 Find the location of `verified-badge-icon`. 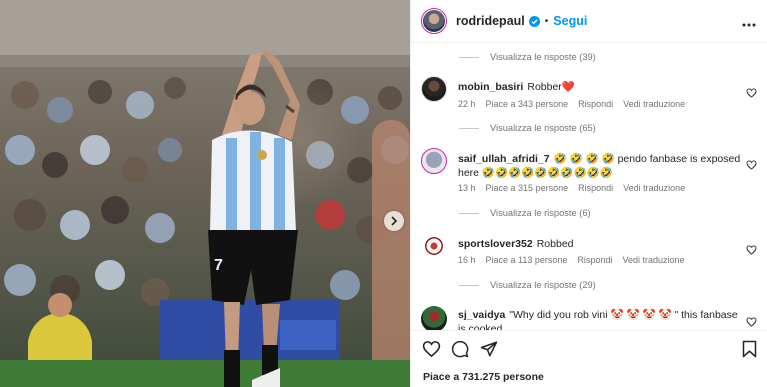

verified-badge-icon is located at coordinates (534, 21).